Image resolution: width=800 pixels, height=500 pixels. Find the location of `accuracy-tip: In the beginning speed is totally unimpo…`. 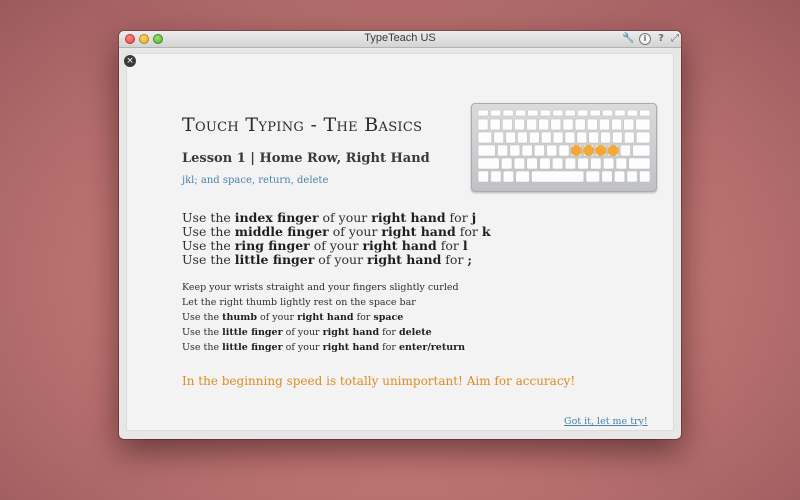

accuracy-tip: In the beginning speed is totally unimpo… is located at coordinates (379, 381).